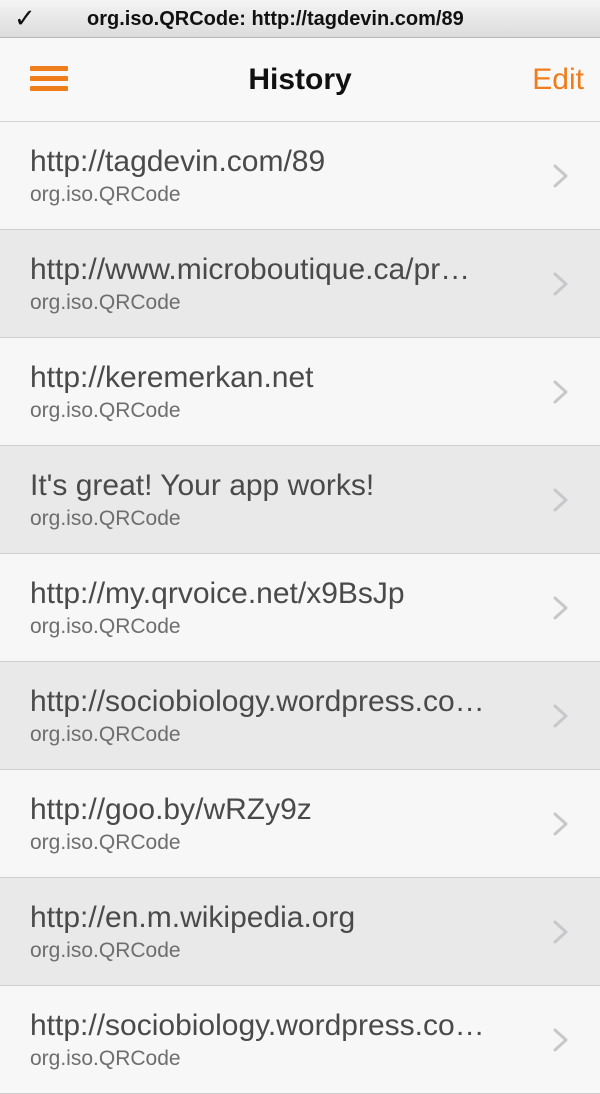  Describe the element at coordinates (25, 19) in the screenshot. I see `checkmark-icon: ✓` at that location.